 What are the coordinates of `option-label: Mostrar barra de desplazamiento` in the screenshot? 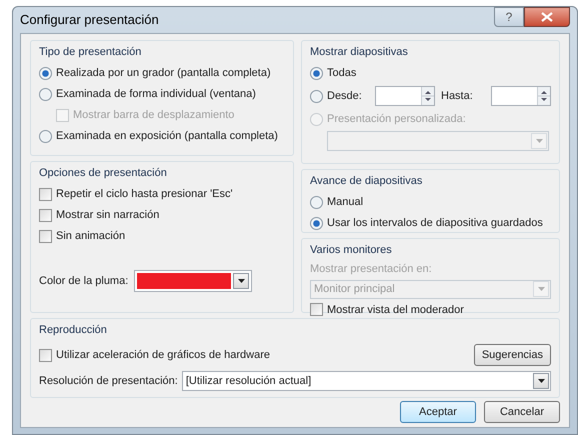 It's located at (153, 115).